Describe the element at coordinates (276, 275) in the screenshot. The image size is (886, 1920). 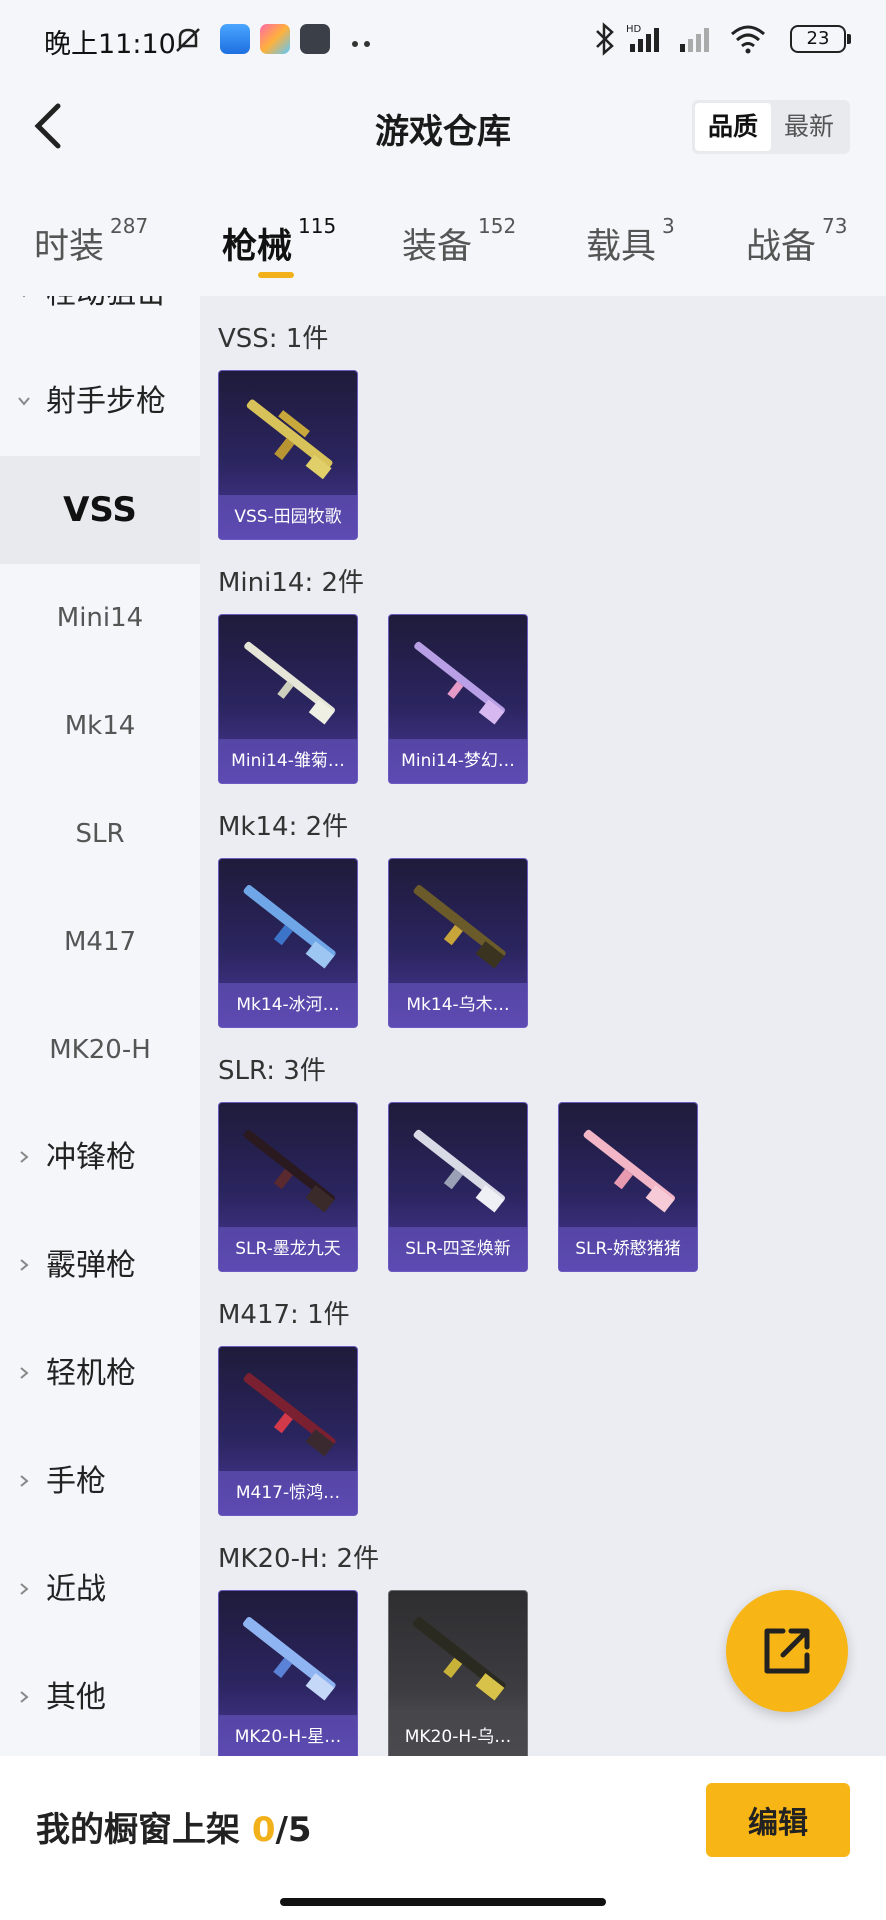
I see `active-tab-indicator` at that location.